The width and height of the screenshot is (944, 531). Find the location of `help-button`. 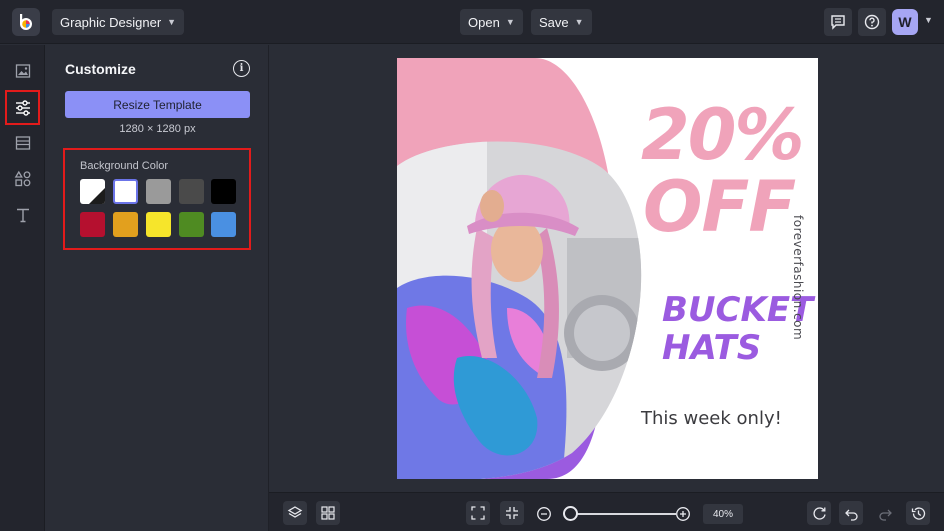

help-button is located at coordinates (872, 22).